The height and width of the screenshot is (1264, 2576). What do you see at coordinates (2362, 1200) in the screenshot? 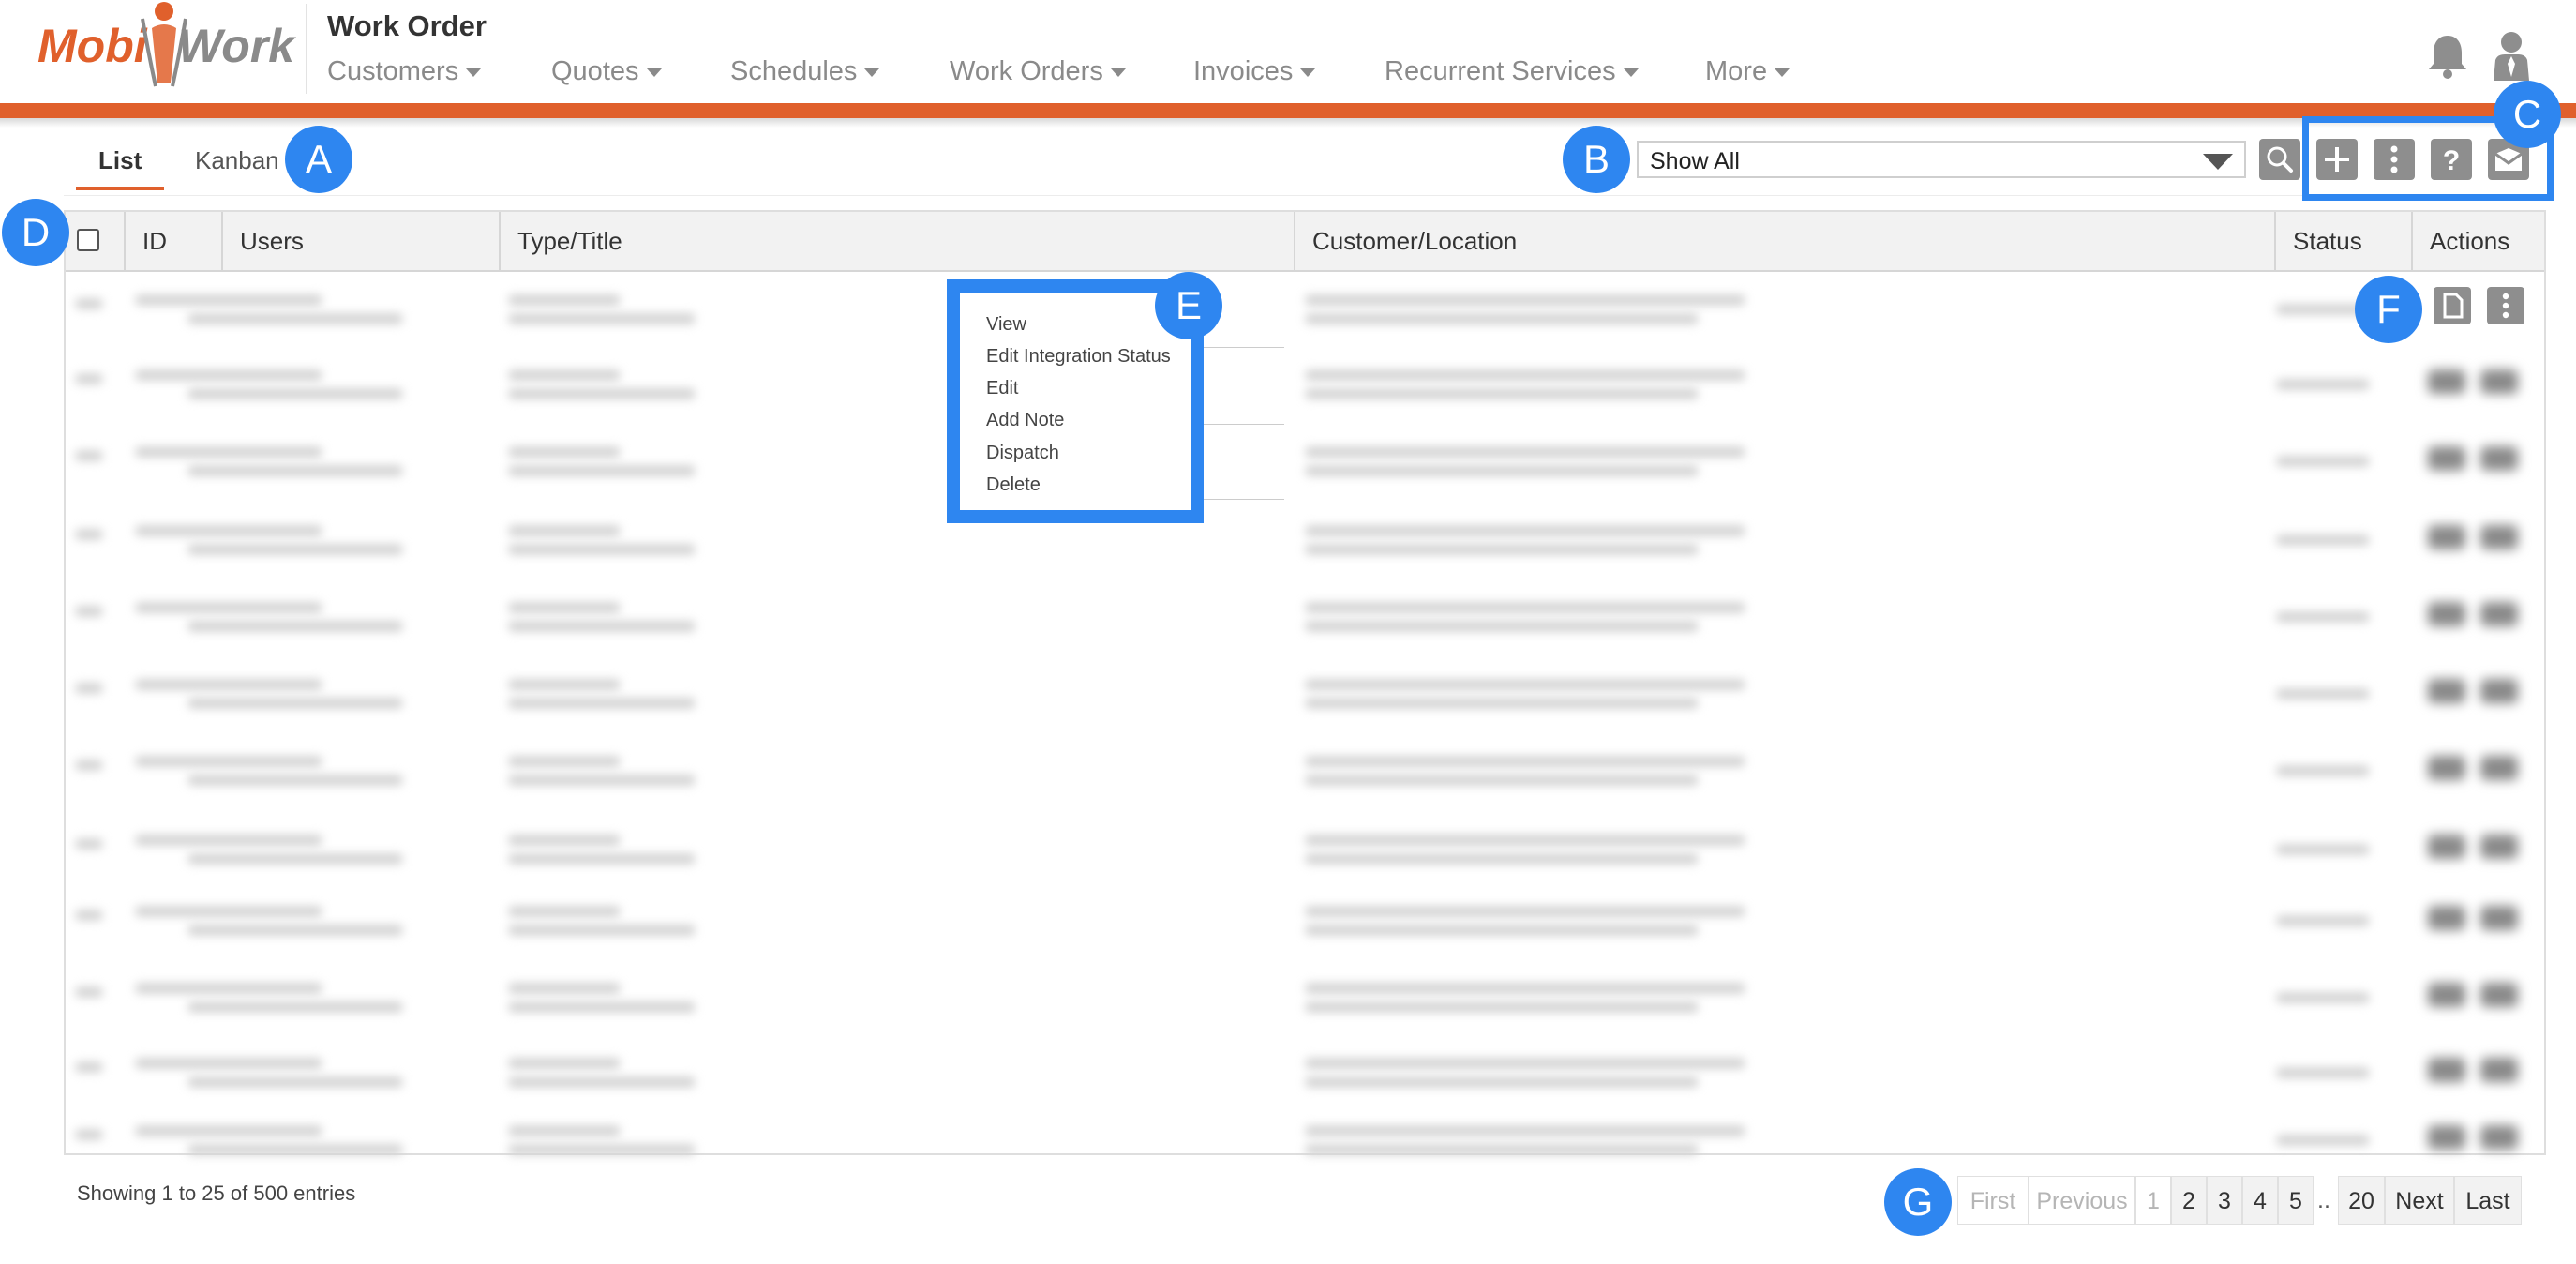
I see `pagination-page-20: 20` at bounding box center [2362, 1200].